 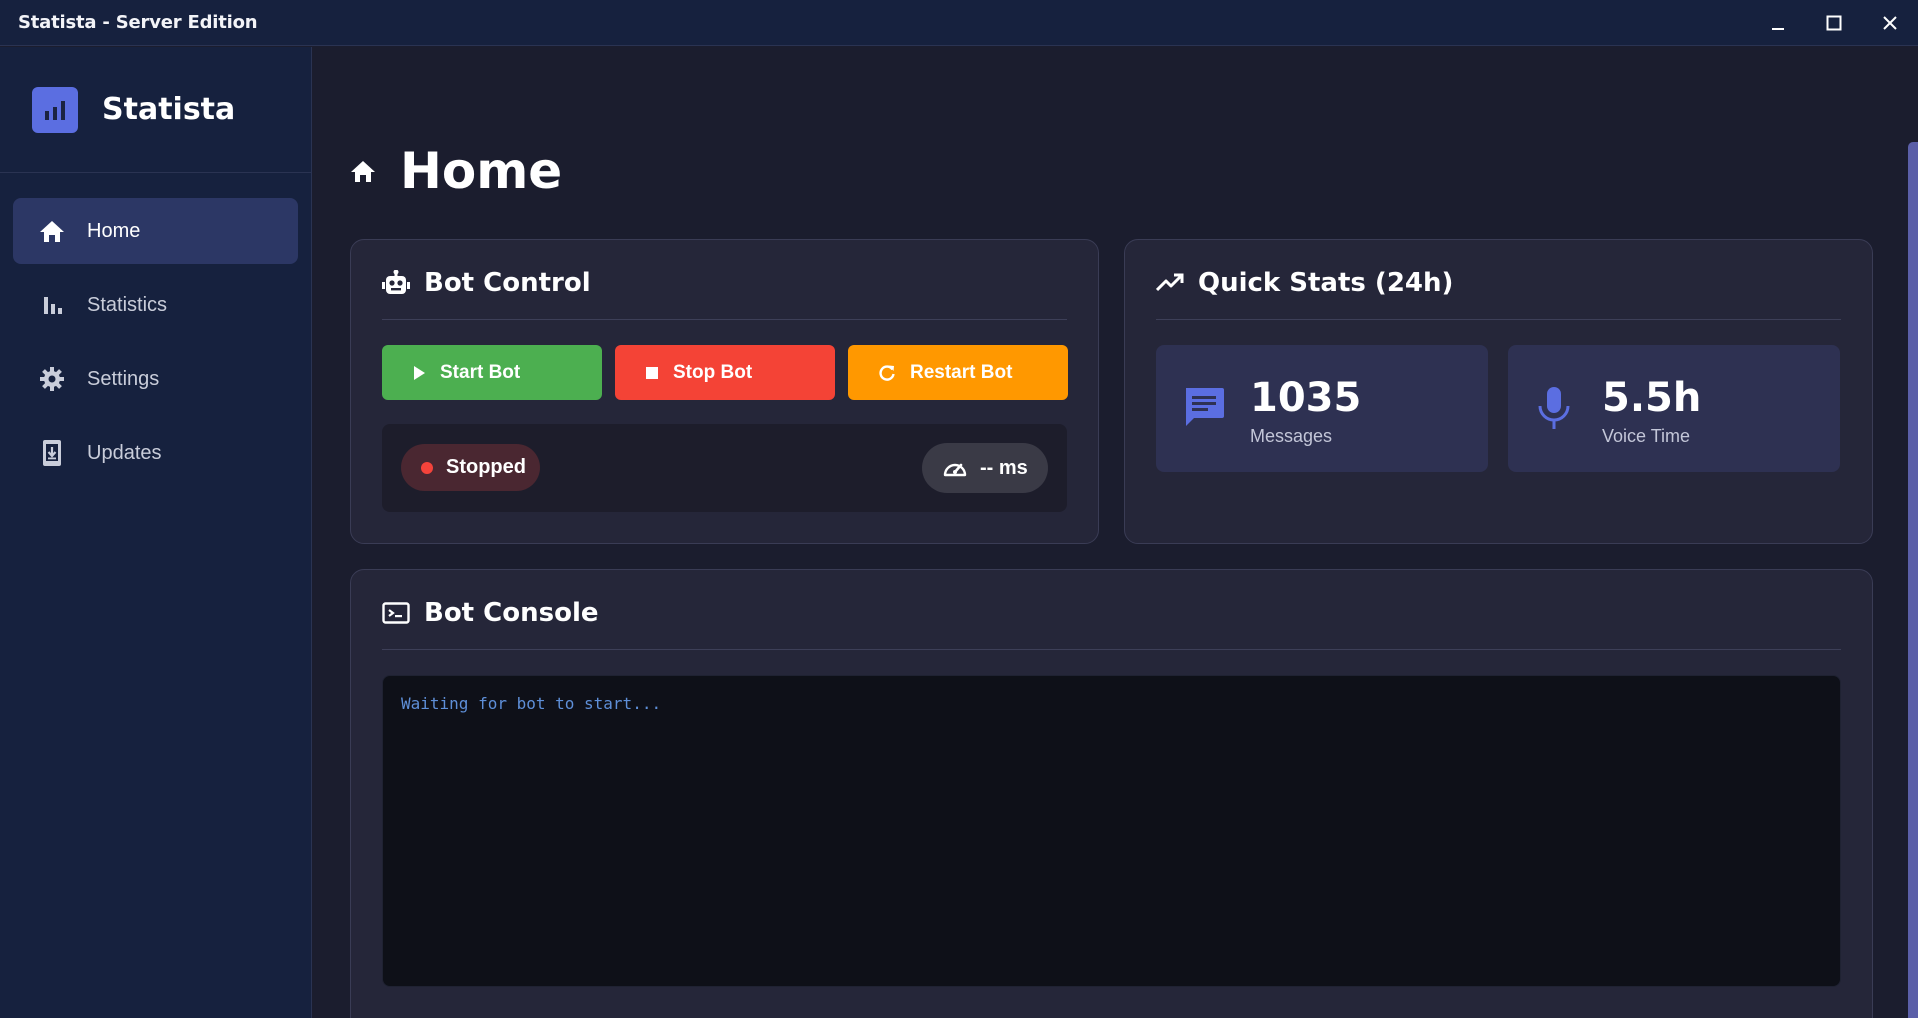 I want to click on close-button, so click(x=1890, y=23).